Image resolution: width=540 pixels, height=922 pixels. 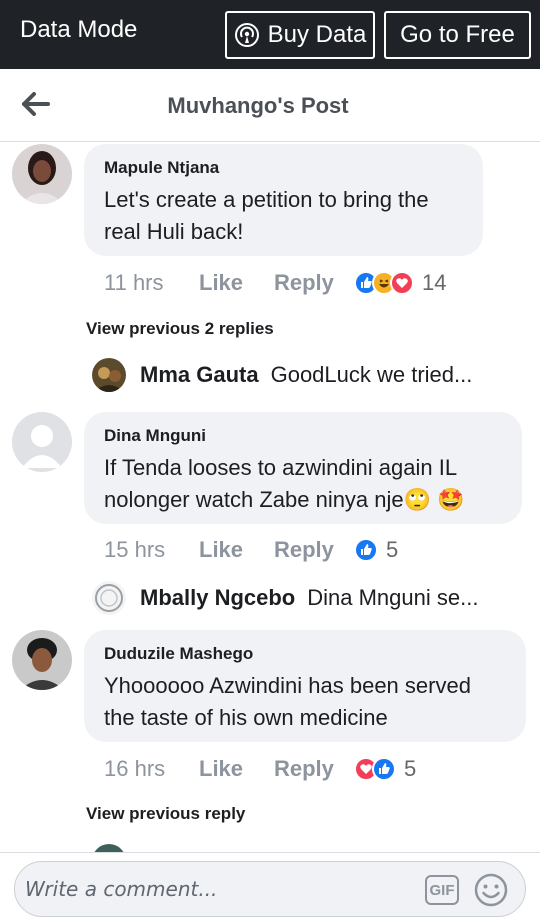 I want to click on comment-author: Mapule Ntjana, so click(x=283, y=168).